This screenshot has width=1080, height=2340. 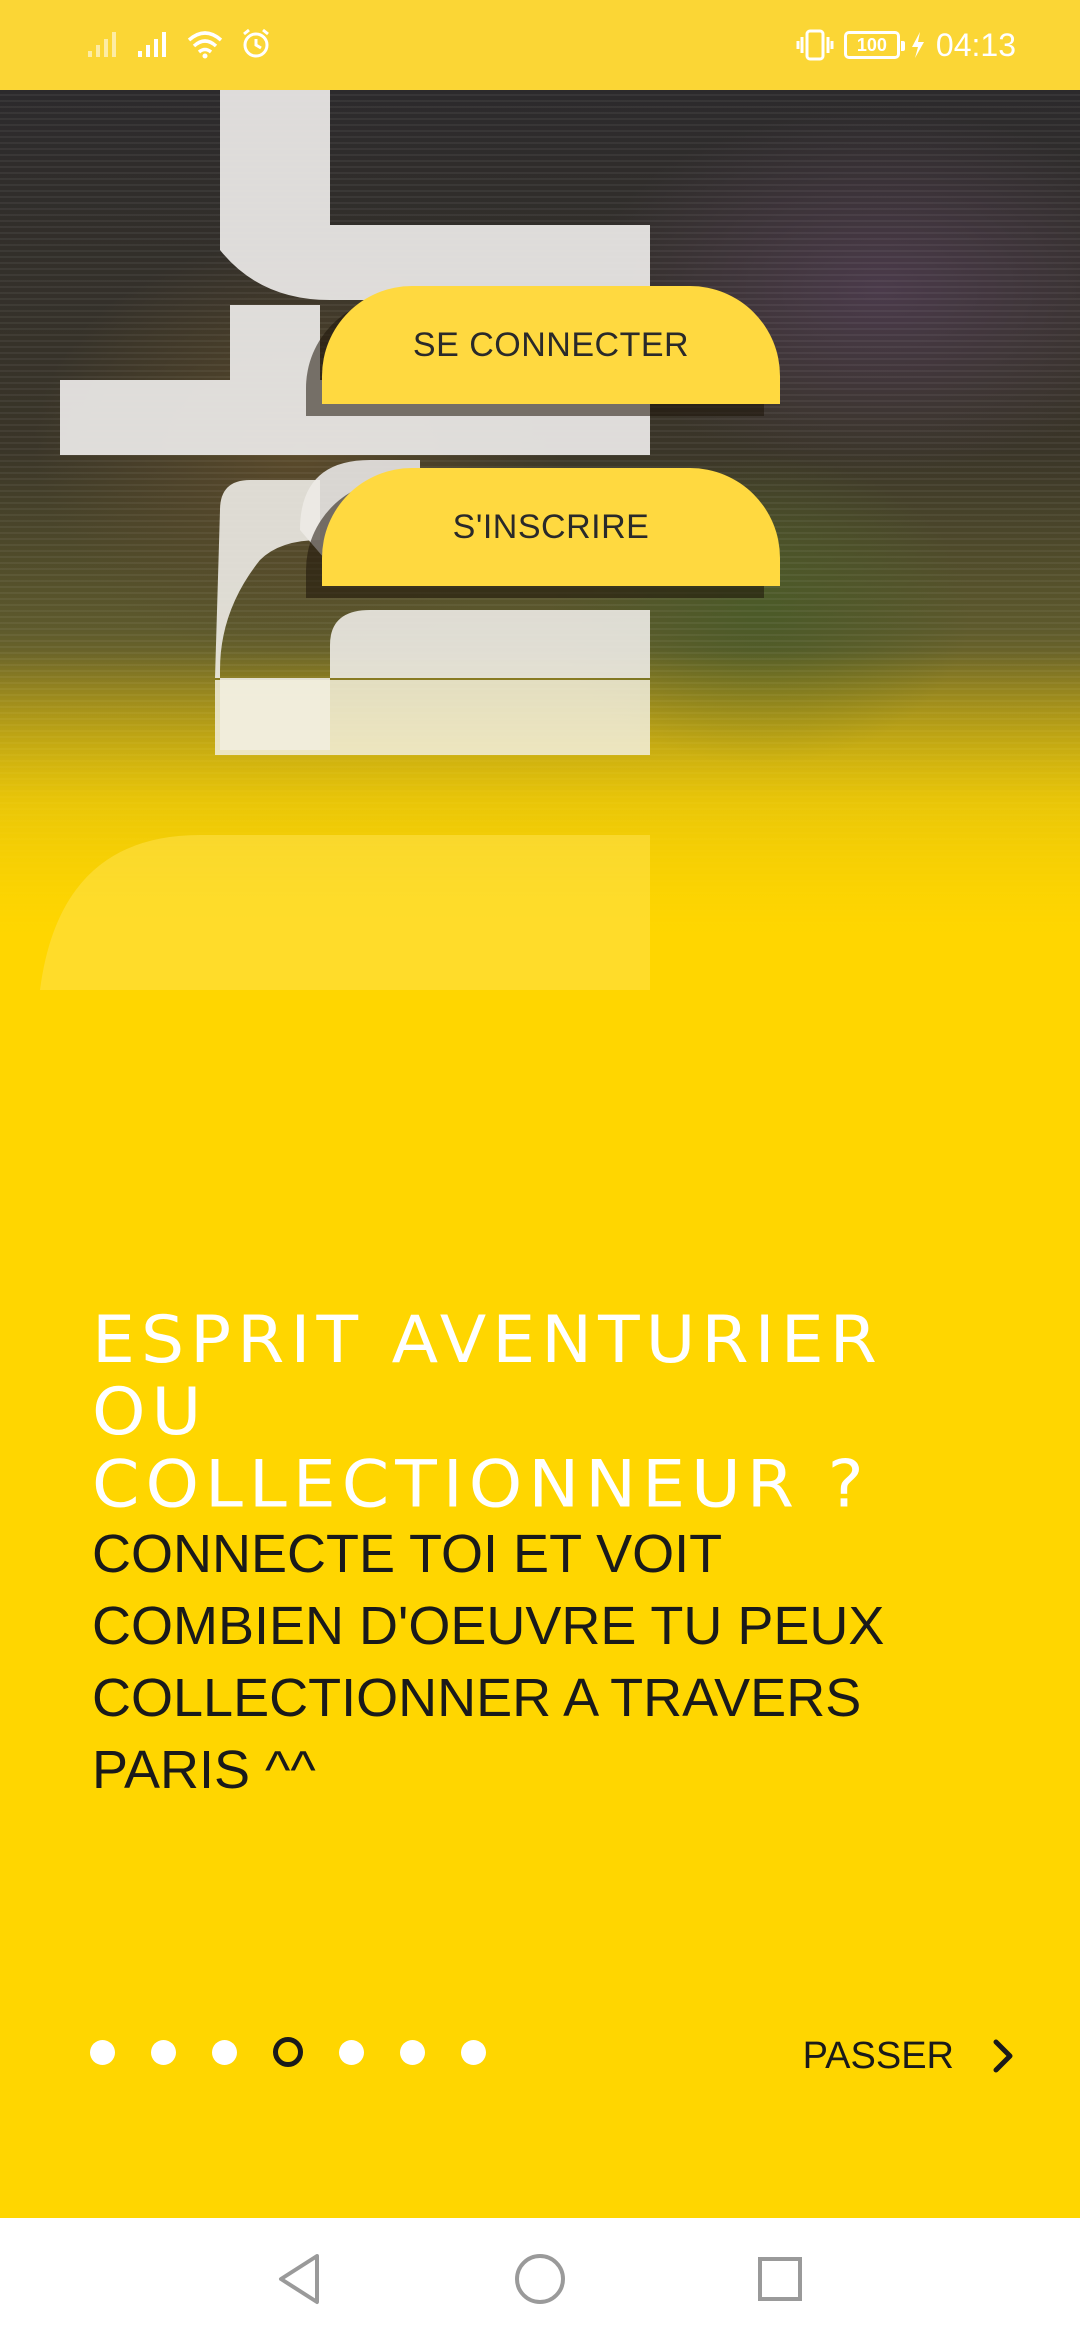 What do you see at coordinates (477, 1698) in the screenshot?
I see `description-line: COLLECTIONNER A TRAVERS` at bounding box center [477, 1698].